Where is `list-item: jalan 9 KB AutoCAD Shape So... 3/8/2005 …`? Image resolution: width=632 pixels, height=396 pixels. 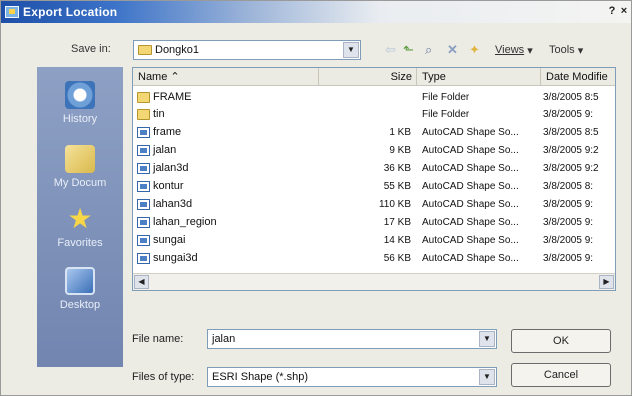 list-item: jalan 9 KB AutoCAD Shape So... 3/8/2005 … is located at coordinates (374, 150).